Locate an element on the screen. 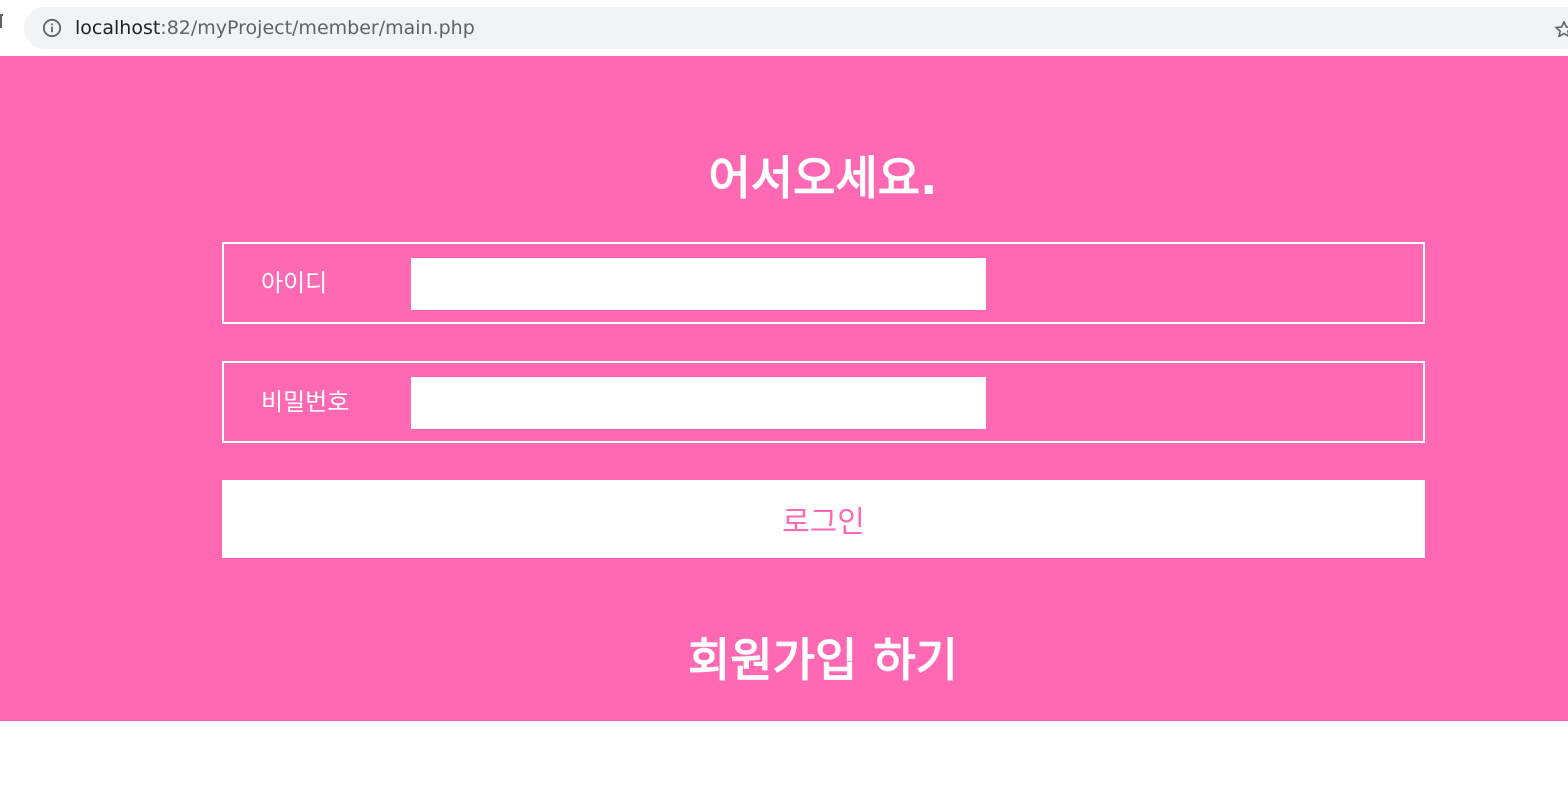 The height and width of the screenshot is (794, 1568). login-button: 로그인 is located at coordinates (823, 519).